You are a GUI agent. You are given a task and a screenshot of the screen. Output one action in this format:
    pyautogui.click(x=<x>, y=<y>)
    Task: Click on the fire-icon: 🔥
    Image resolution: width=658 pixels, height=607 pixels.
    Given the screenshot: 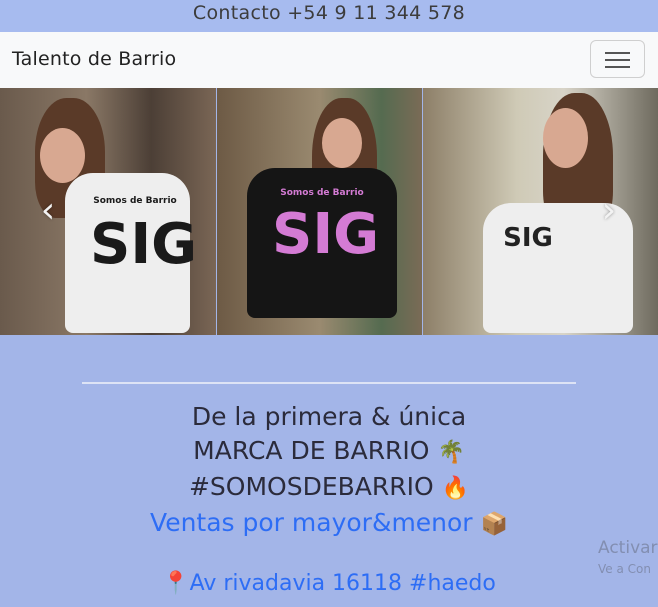 What is the action you would take?
    pyautogui.click(x=455, y=488)
    